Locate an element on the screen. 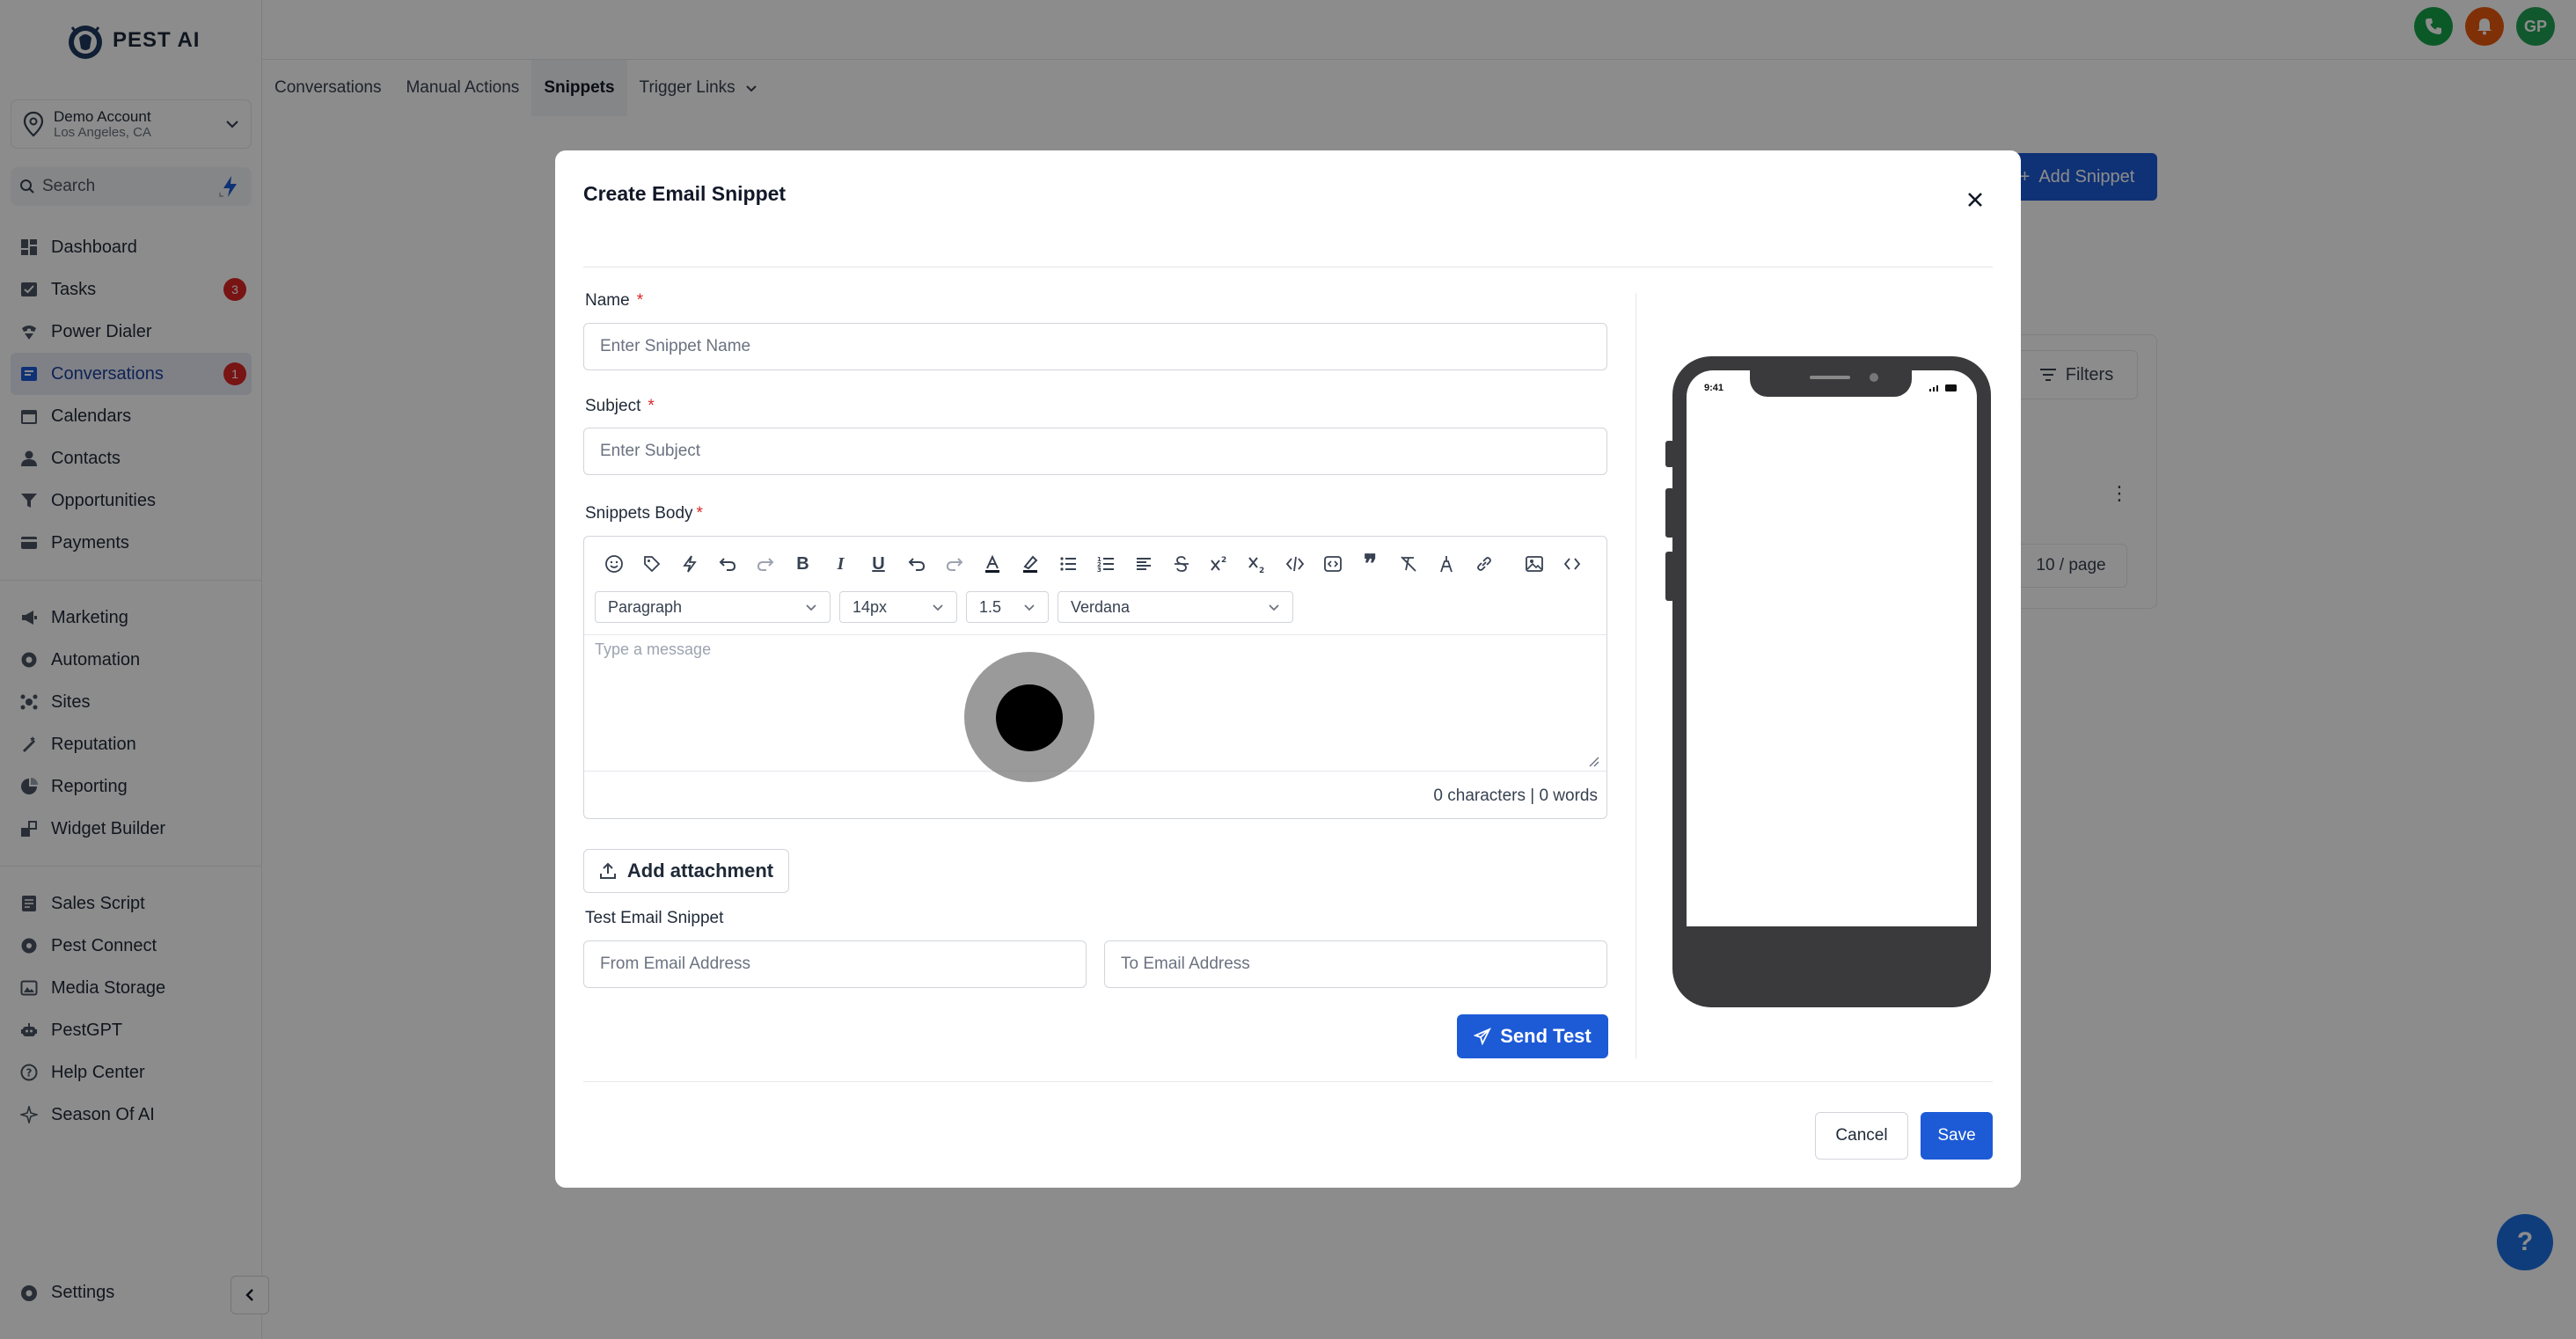  emoji-button is located at coordinates (614, 564).